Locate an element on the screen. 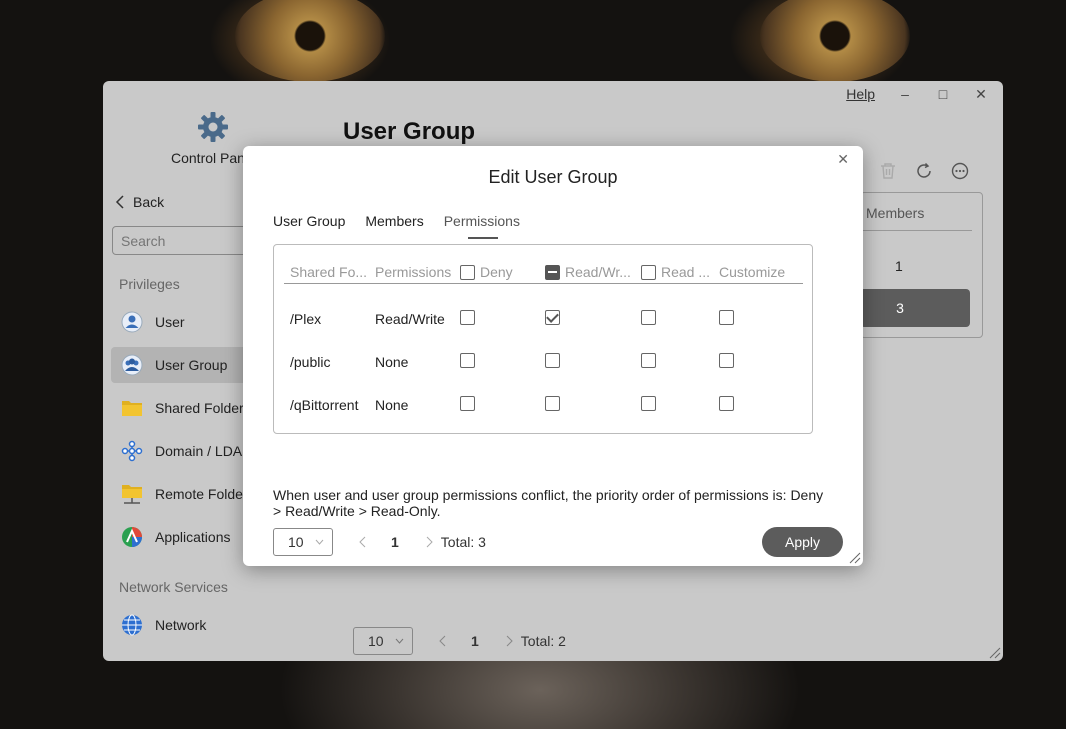 The width and height of the screenshot is (1066, 729). user-icon is located at coordinates (132, 322).